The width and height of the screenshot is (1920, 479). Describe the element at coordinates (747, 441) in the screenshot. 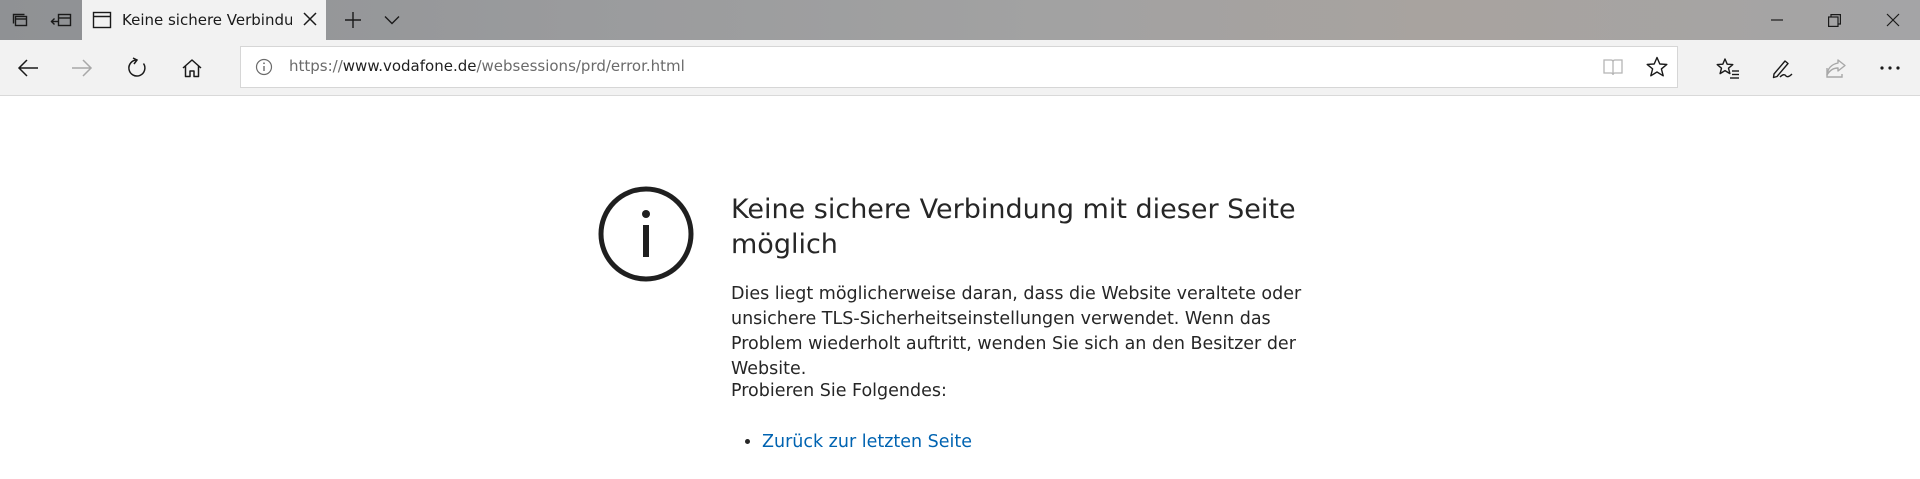

I see `bullet` at that location.